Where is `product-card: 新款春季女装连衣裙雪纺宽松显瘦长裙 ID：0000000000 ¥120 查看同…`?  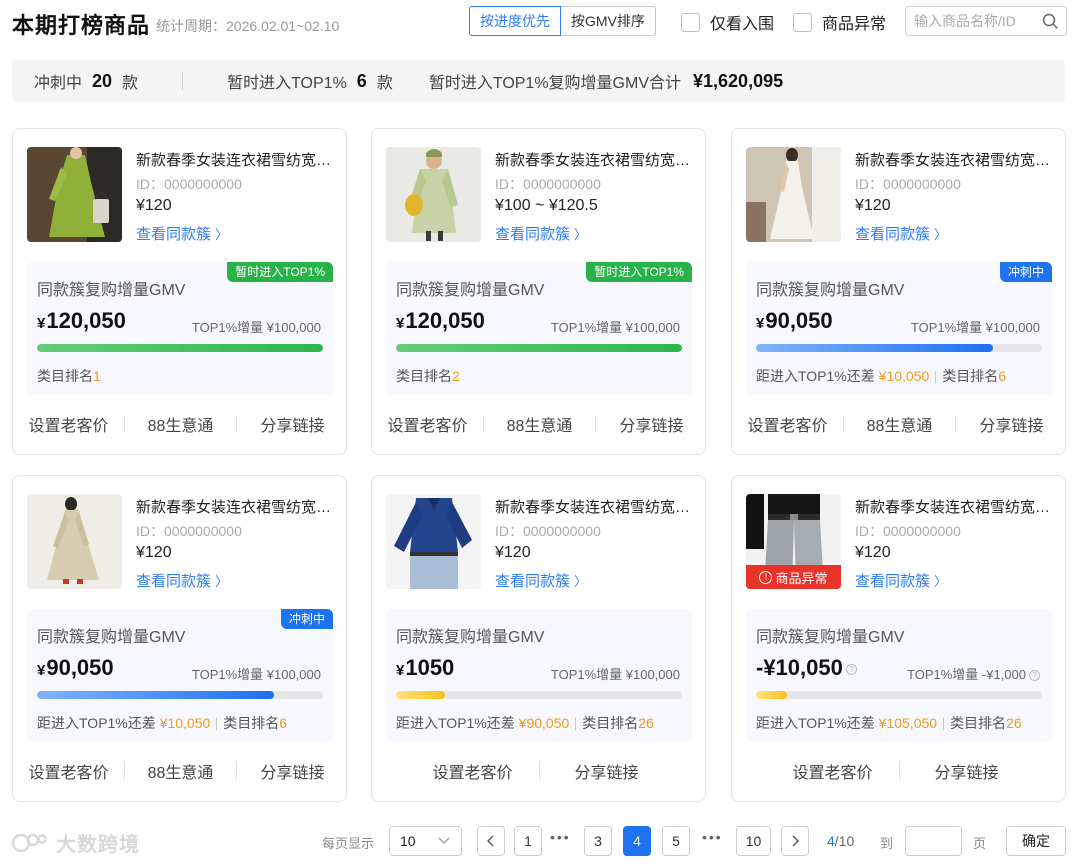
product-card: 新款春季女装连衣裙雪纺宽松显瘦长裙 ID：0000000000 ¥120 查看同… is located at coordinates (898, 291).